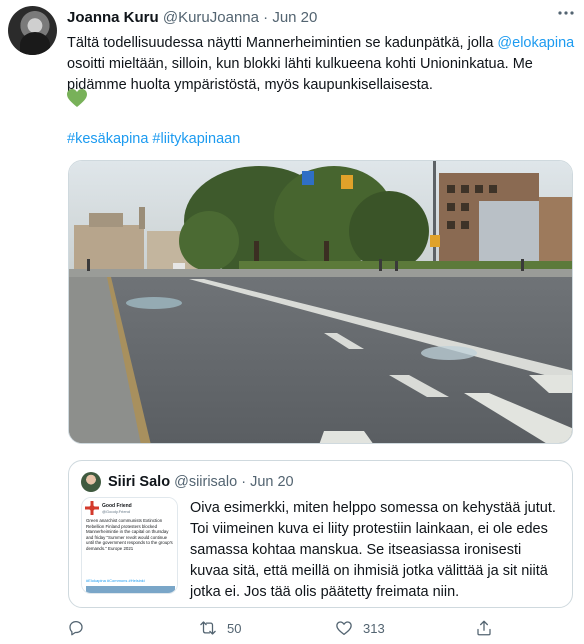 The image size is (584, 644). Describe the element at coordinates (107, 139) in the screenshot. I see `hashtag-link: #kesäkapina` at that location.